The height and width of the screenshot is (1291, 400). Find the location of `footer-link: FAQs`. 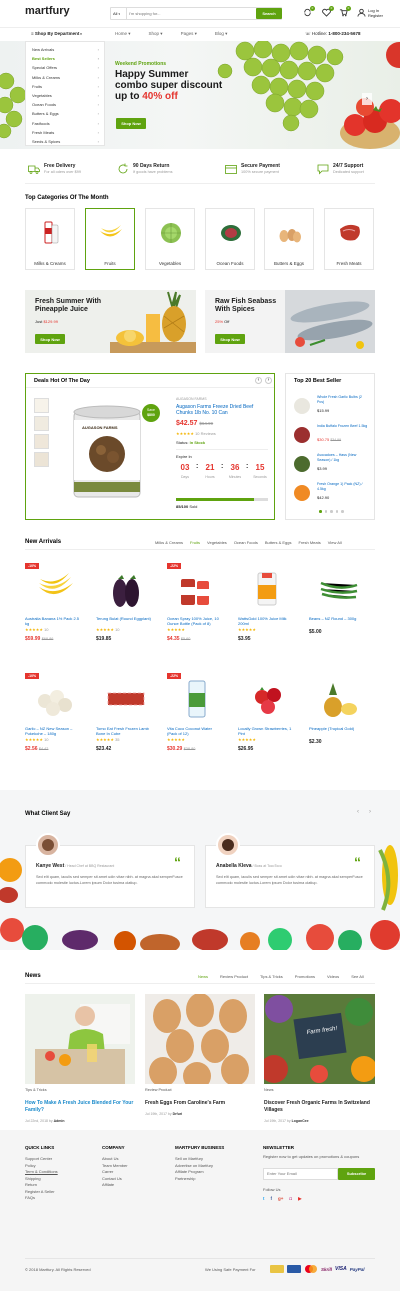

footer-link: FAQs is located at coordinates (60, 1198).